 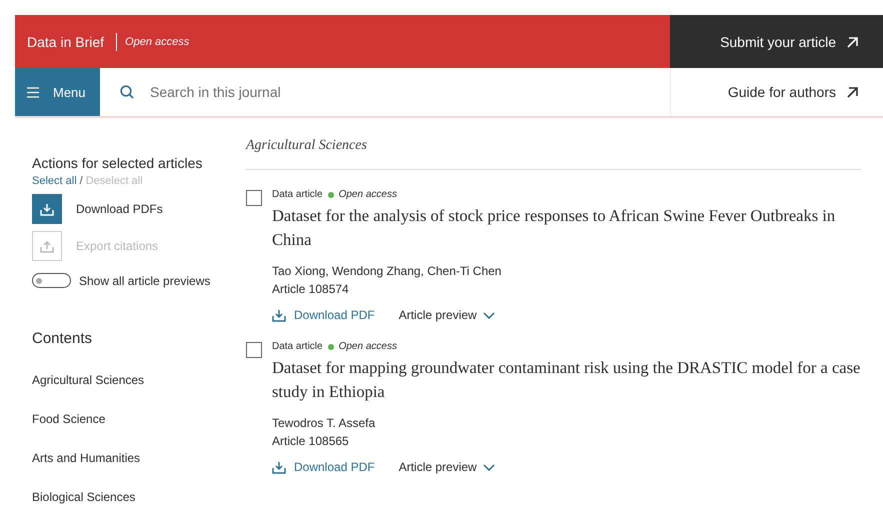 What do you see at coordinates (65, 42) in the screenshot?
I see `journal-name: Data in Brief` at bounding box center [65, 42].